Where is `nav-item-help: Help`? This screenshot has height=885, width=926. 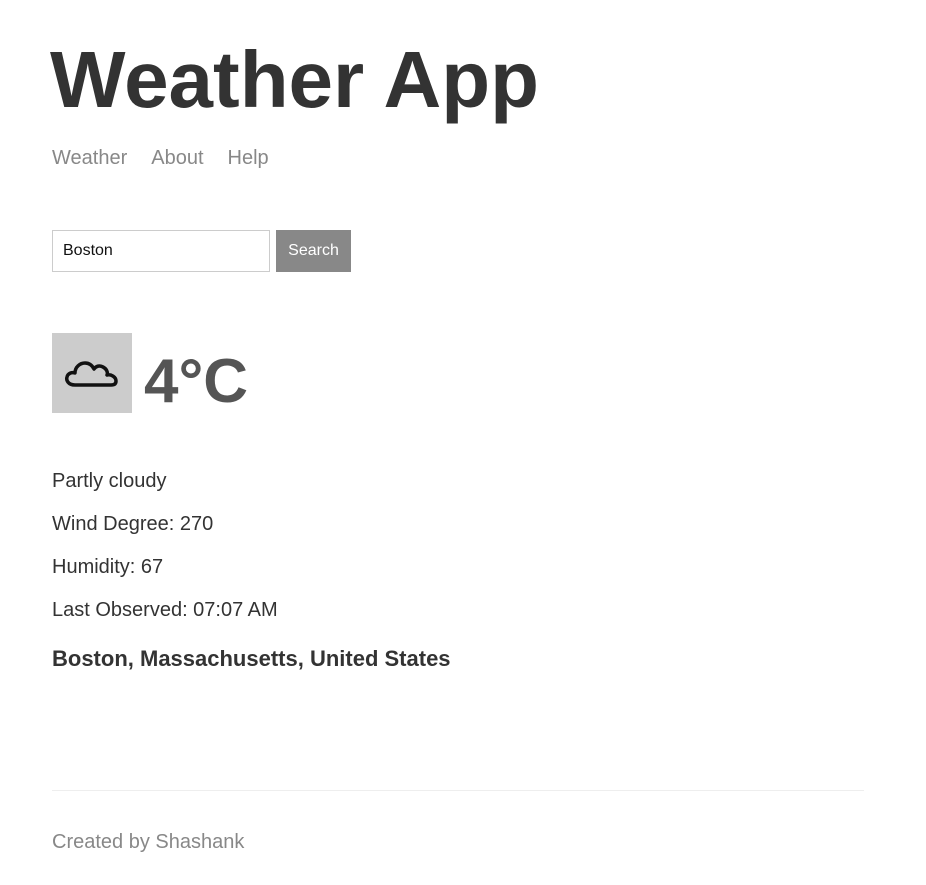 nav-item-help: Help is located at coordinates (248, 158).